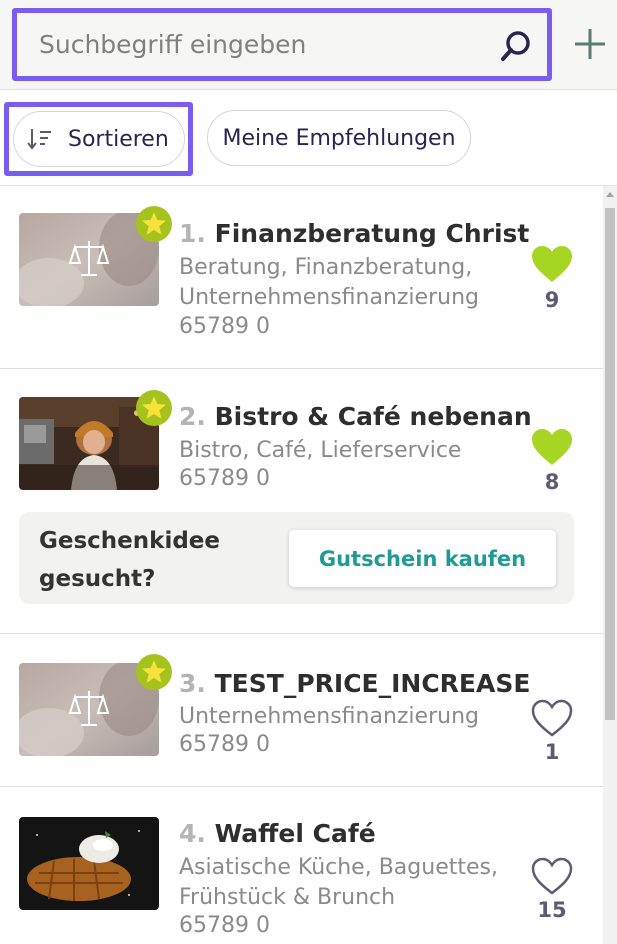 Image resolution: width=617 pixels, height=944 pixels. Describe the element at coordinates (372, 683) in the screenshot. I see `listing-name: TEST_PRICE_INCREASE` at that location.